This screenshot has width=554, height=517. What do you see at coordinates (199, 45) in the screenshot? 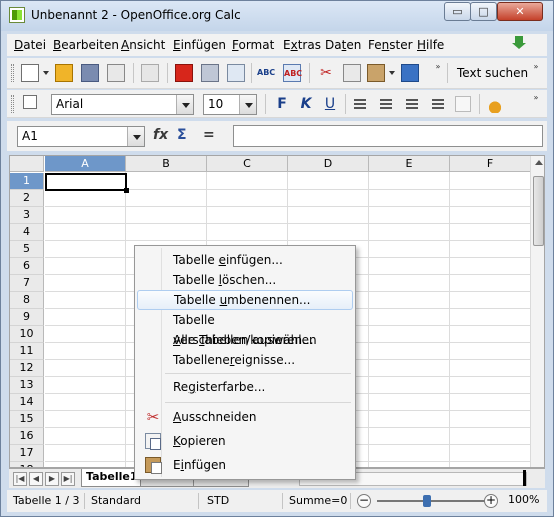
I see `menu-einfuegen: Einfügen` at bounding box center [199, 45].